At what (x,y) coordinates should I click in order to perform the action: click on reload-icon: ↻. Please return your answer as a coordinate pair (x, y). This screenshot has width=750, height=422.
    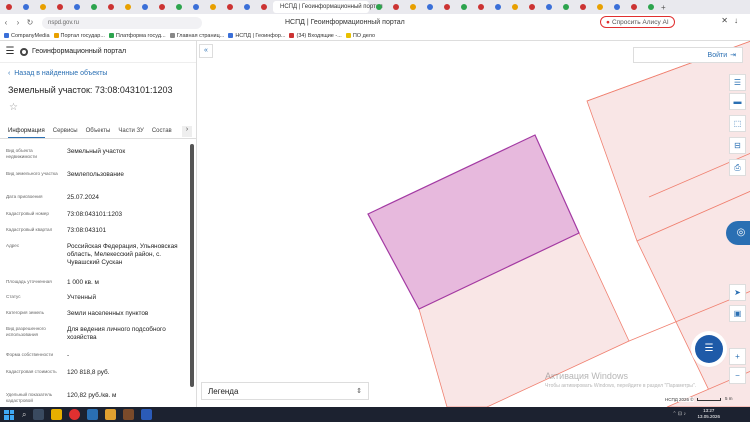
    Looking at the image, I should click on (30, 22).